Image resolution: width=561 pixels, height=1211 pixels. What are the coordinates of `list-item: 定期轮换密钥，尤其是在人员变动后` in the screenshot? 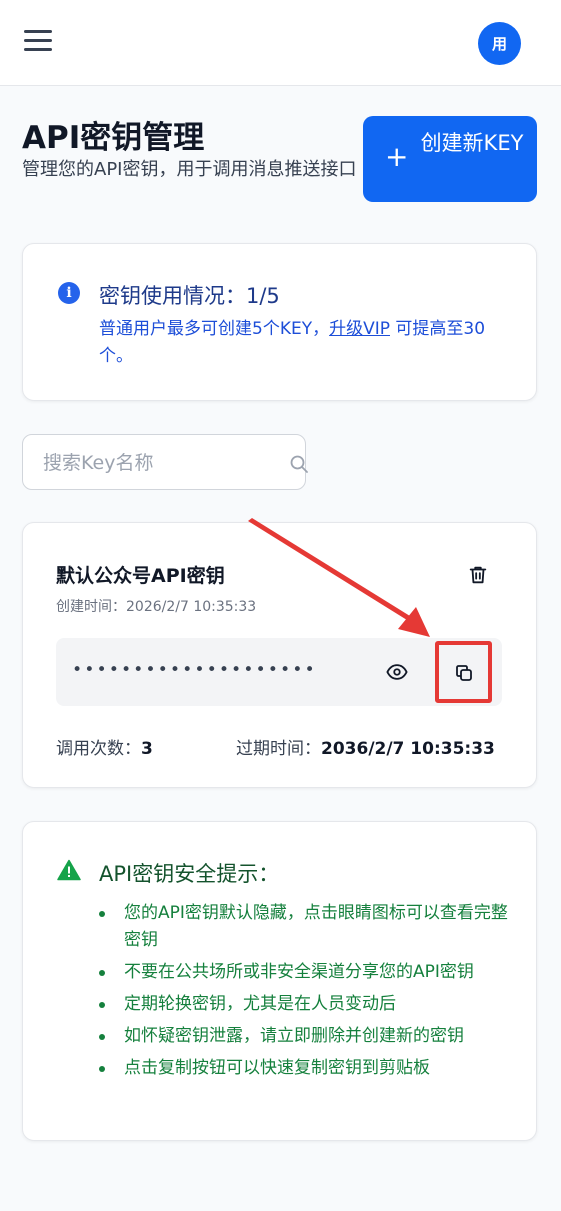 It's located at (304, 1004).